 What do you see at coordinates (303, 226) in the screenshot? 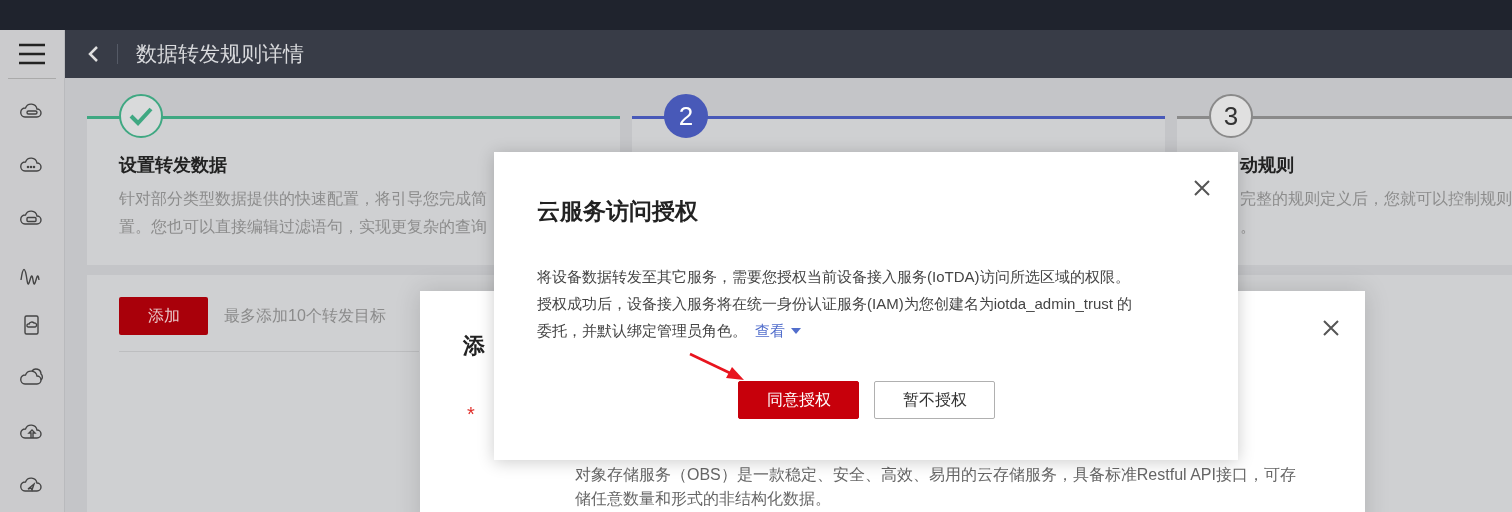
I see `step-description: 置。您也可以直接编辑过滤语句，实现更复杂的查询` at bounding box center [303, 226].